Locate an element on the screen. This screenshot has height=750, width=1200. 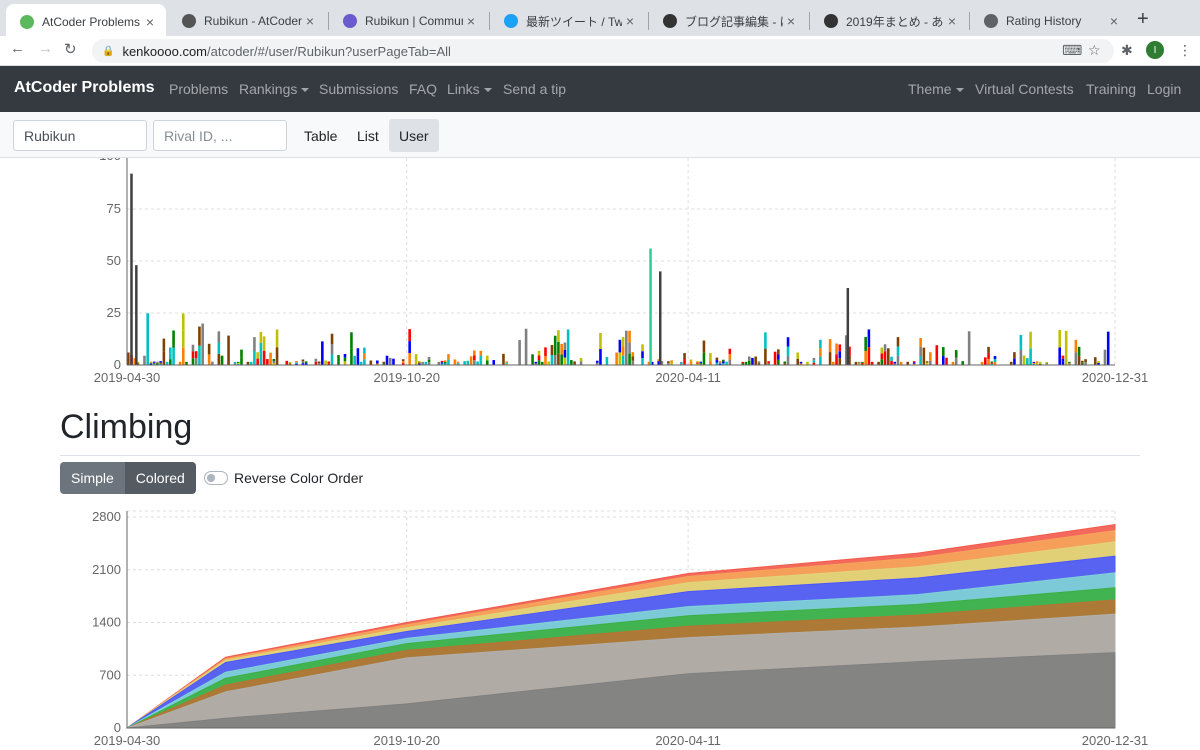
y-tick-label: 75 is located at coordinates (114, 208).